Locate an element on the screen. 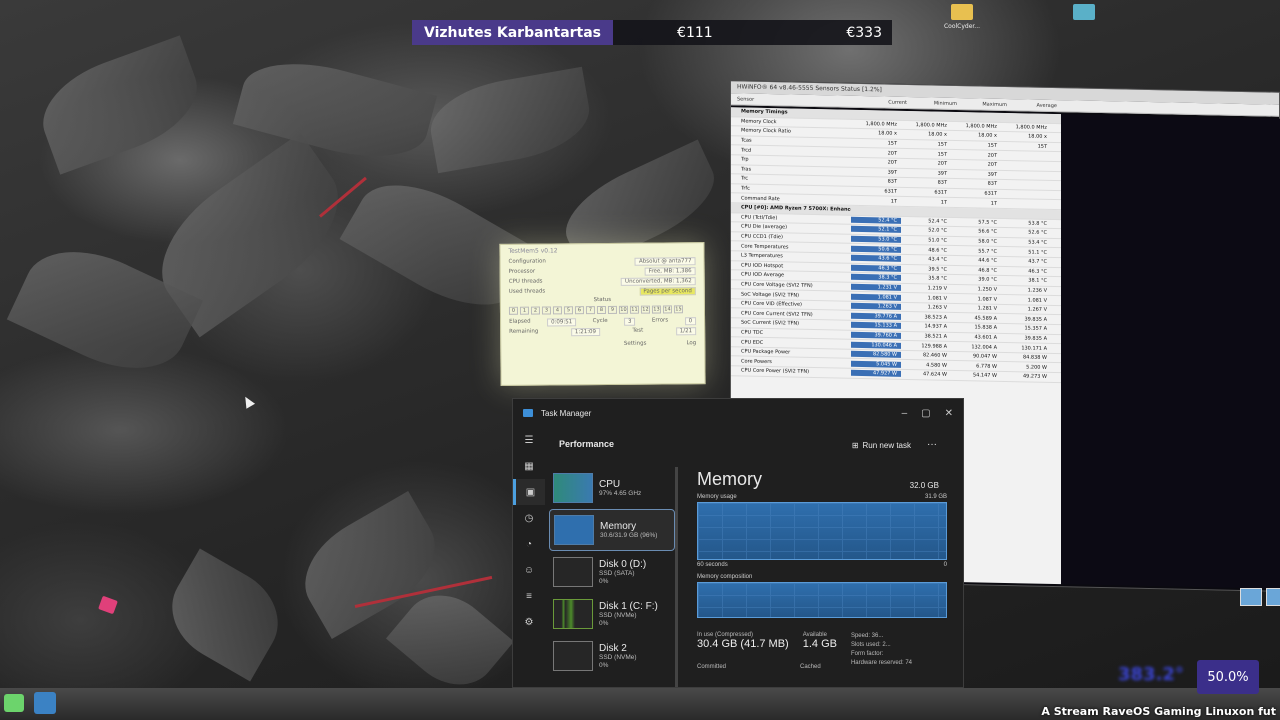 Image resolution: width=1280 pixels, height=720 pixels. hwinfo-col-average: Average is located at coordinates (1036, 105).